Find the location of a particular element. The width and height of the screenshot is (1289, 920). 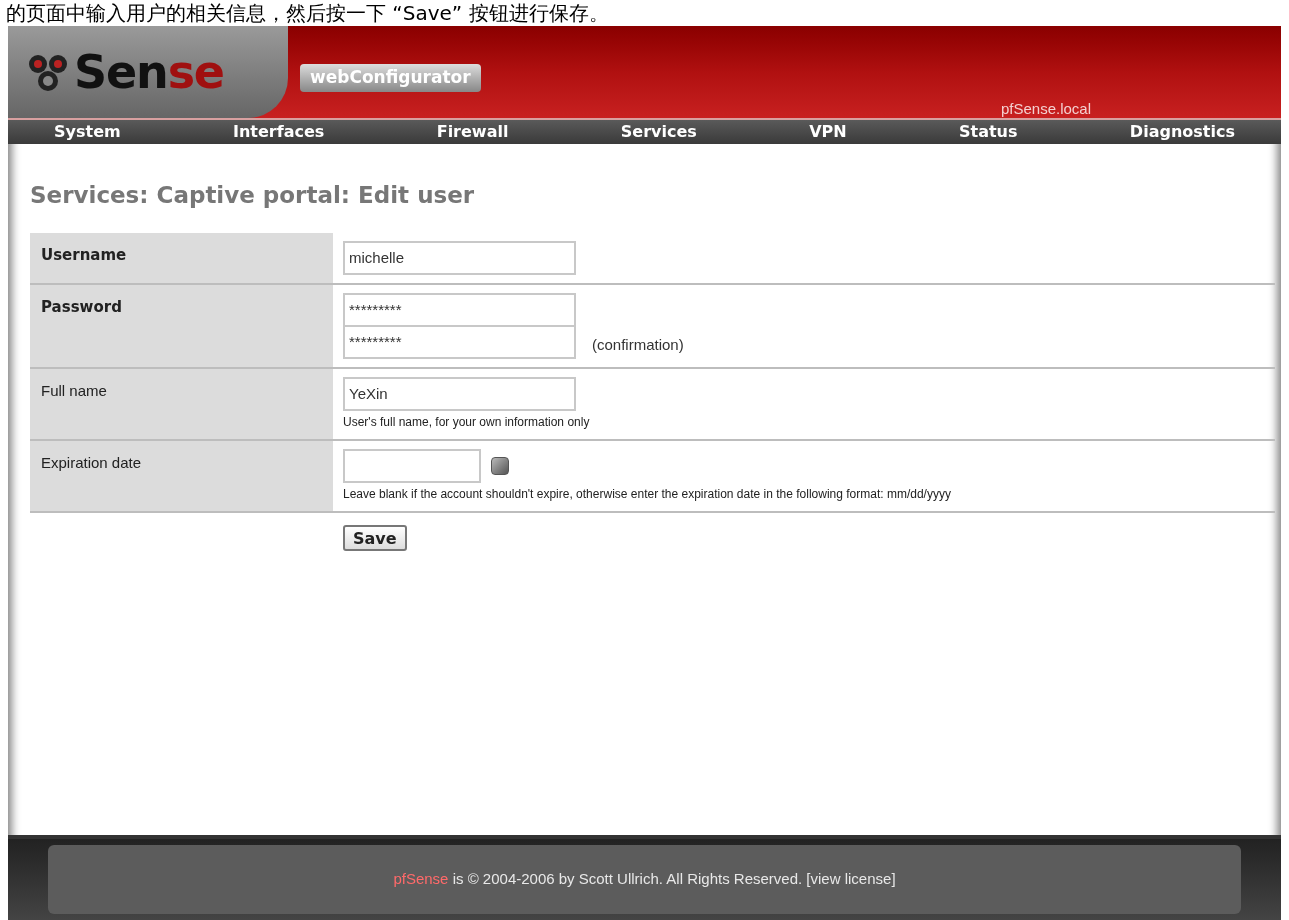

nav-link: Interfaces is located at coordinates (279, 132).